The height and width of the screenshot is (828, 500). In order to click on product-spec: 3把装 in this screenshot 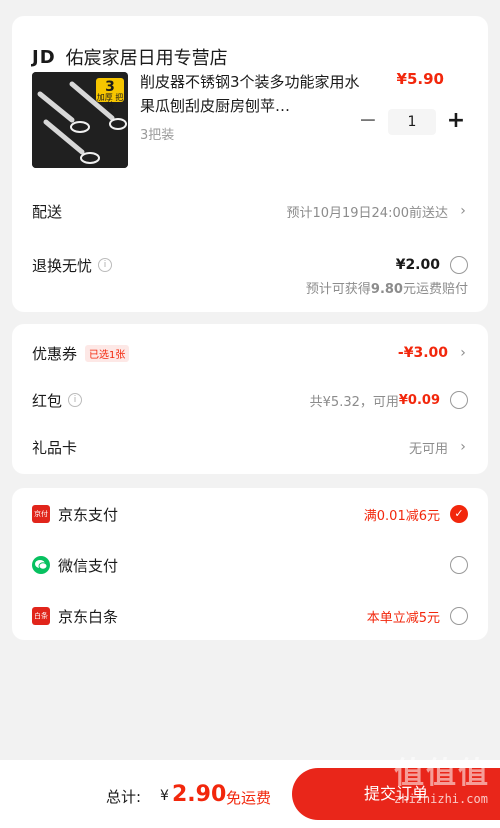, I will do `click(157, 135)`.